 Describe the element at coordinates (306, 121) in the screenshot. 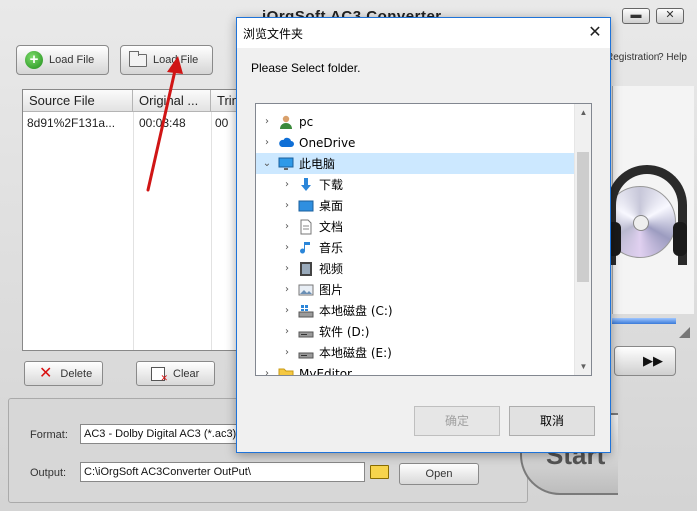

I see `tree-item-label: pc` at that location.